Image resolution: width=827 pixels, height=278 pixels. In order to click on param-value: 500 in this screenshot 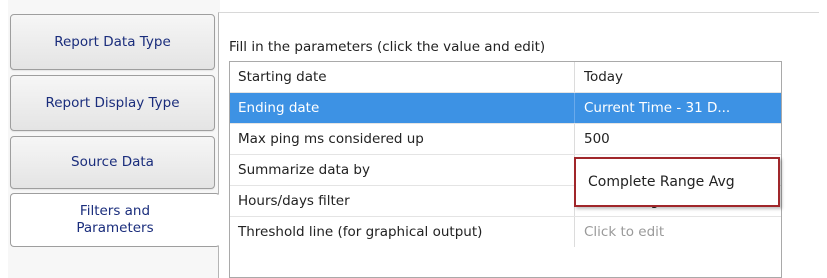, I will do `click(681, 139)`.